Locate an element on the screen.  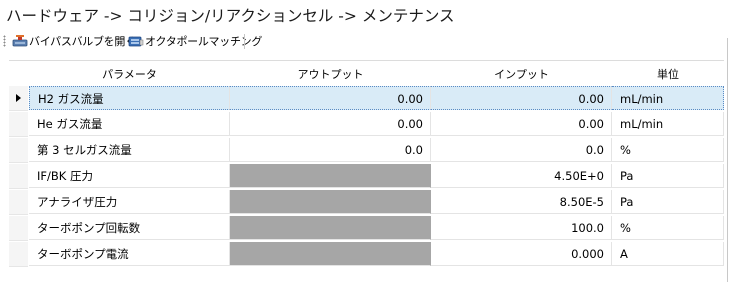
table-row: アナライザ圧力 8.50E-5 Pa is located at coordinates (366, 202).